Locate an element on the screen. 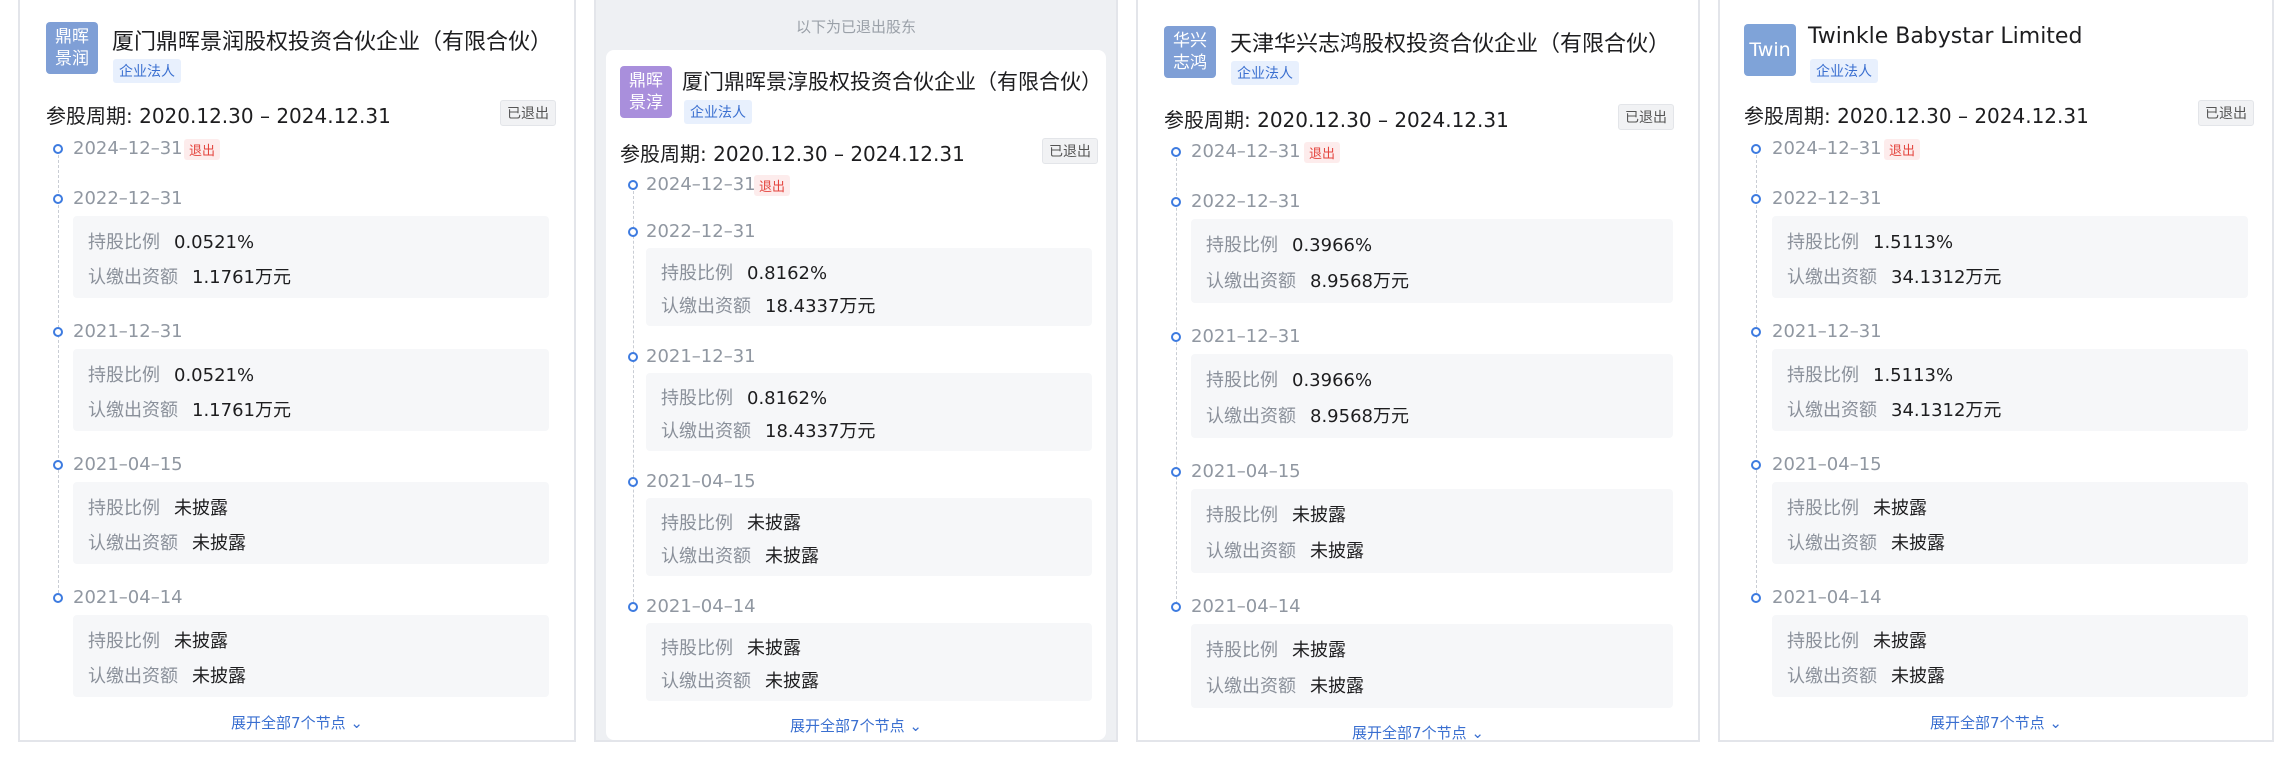  node-detail-box: 持股比例 0.8162% 认缴出资额 18.4337万元 is located at coordinates (869, 287).